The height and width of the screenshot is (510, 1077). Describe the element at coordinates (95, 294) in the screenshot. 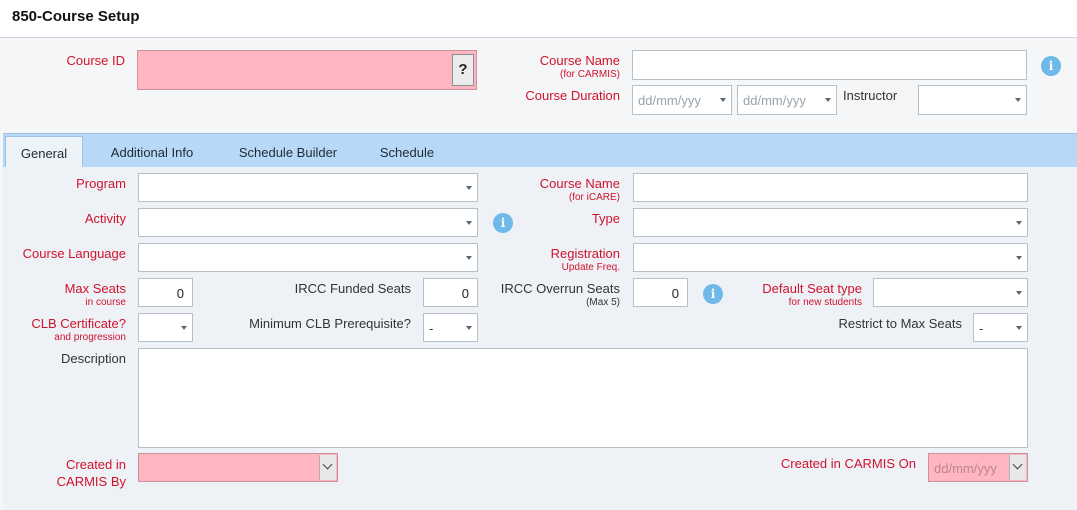

I see `max-seats-label: Max Seats in course` at that location.